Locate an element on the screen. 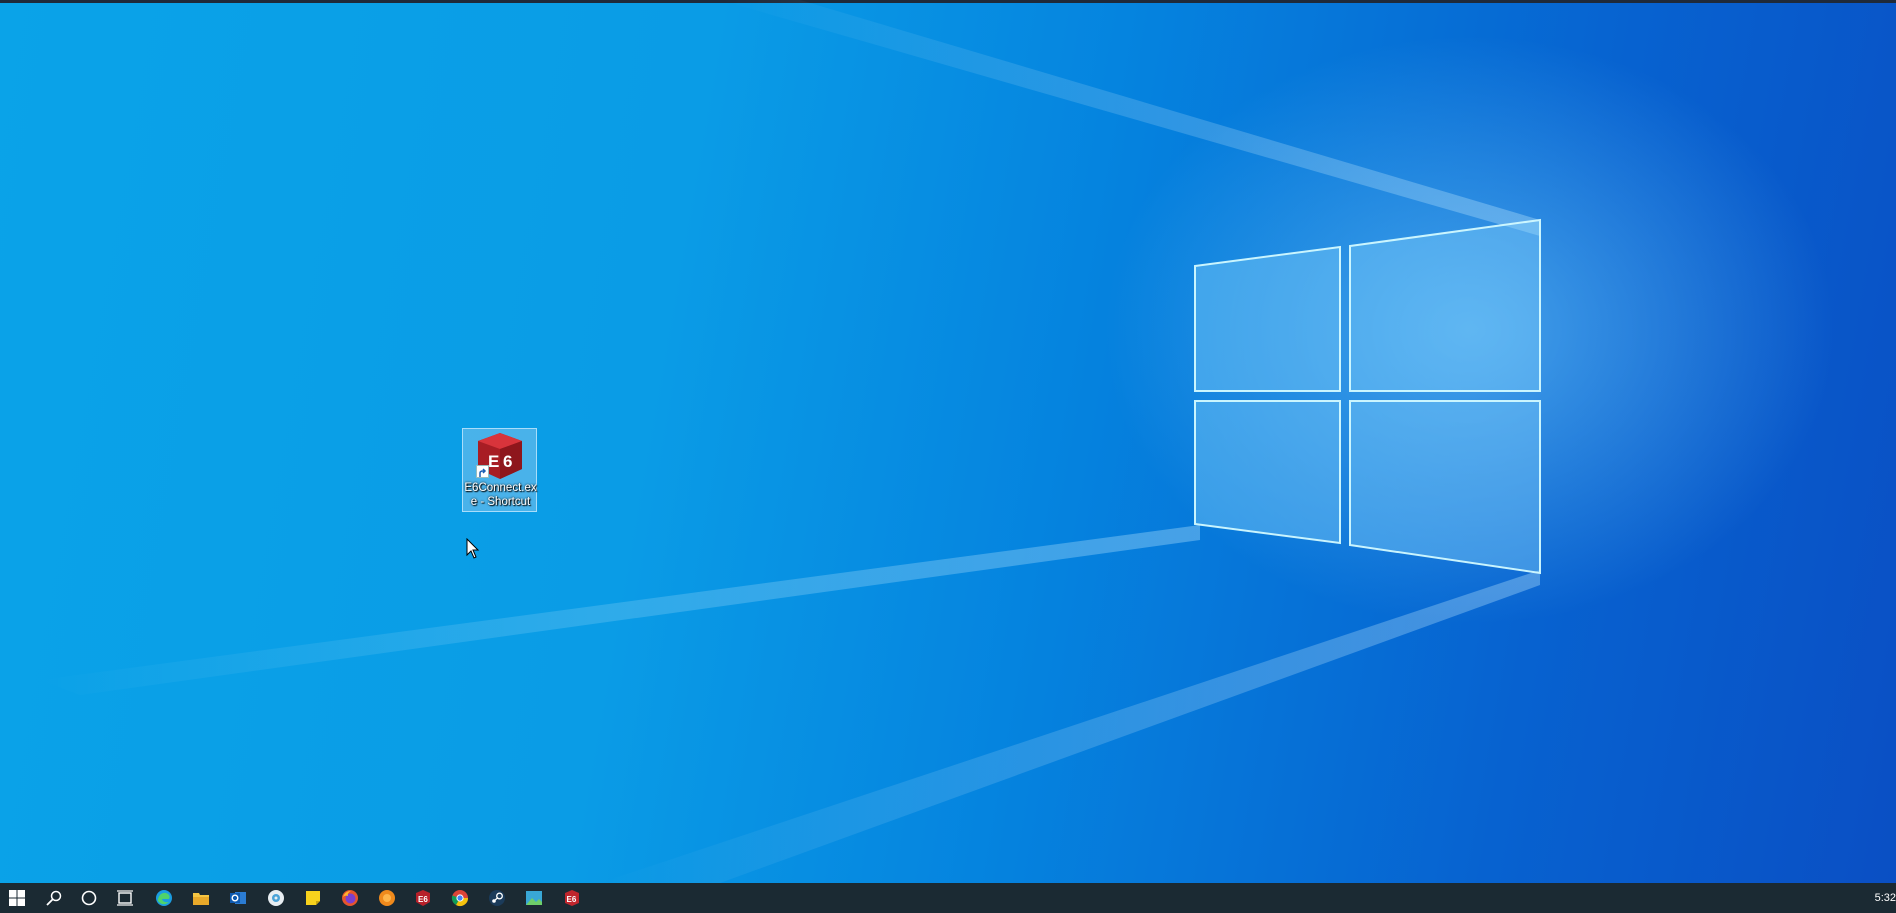 The height and width of the screenshot is (913, 1896). task-view-icon is located at coordinates (125, 898).